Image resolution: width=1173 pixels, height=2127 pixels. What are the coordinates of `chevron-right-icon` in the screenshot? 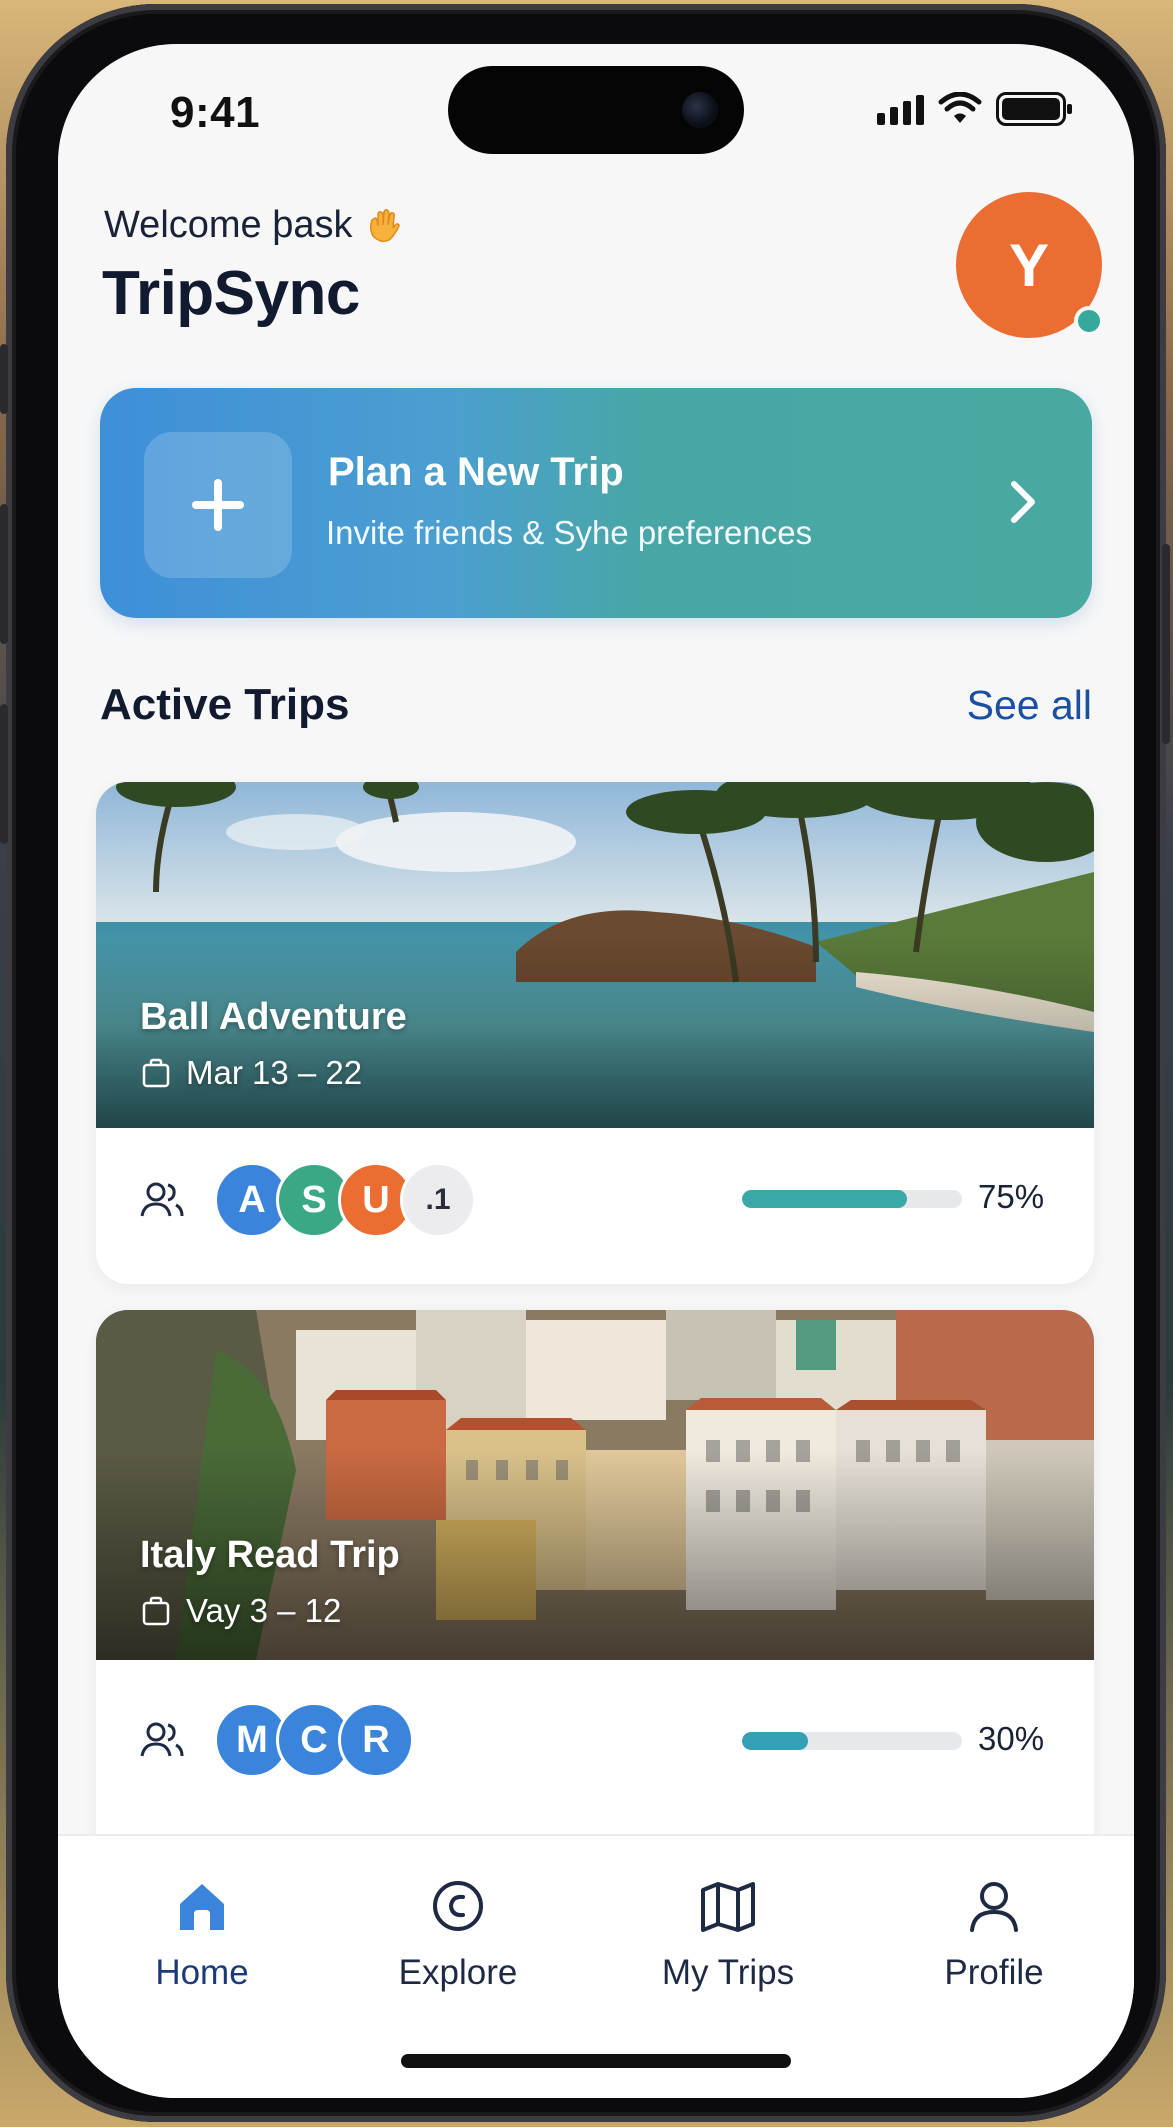 It's located at (1023, 502).